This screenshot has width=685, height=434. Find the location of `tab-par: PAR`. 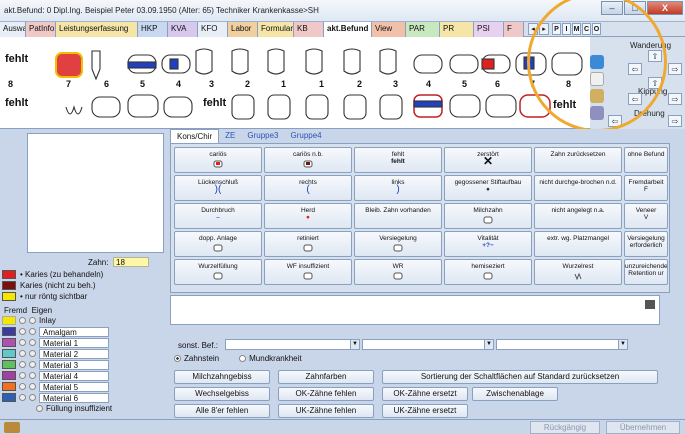

tab-par: PAR is located at coordinates (423, 29).